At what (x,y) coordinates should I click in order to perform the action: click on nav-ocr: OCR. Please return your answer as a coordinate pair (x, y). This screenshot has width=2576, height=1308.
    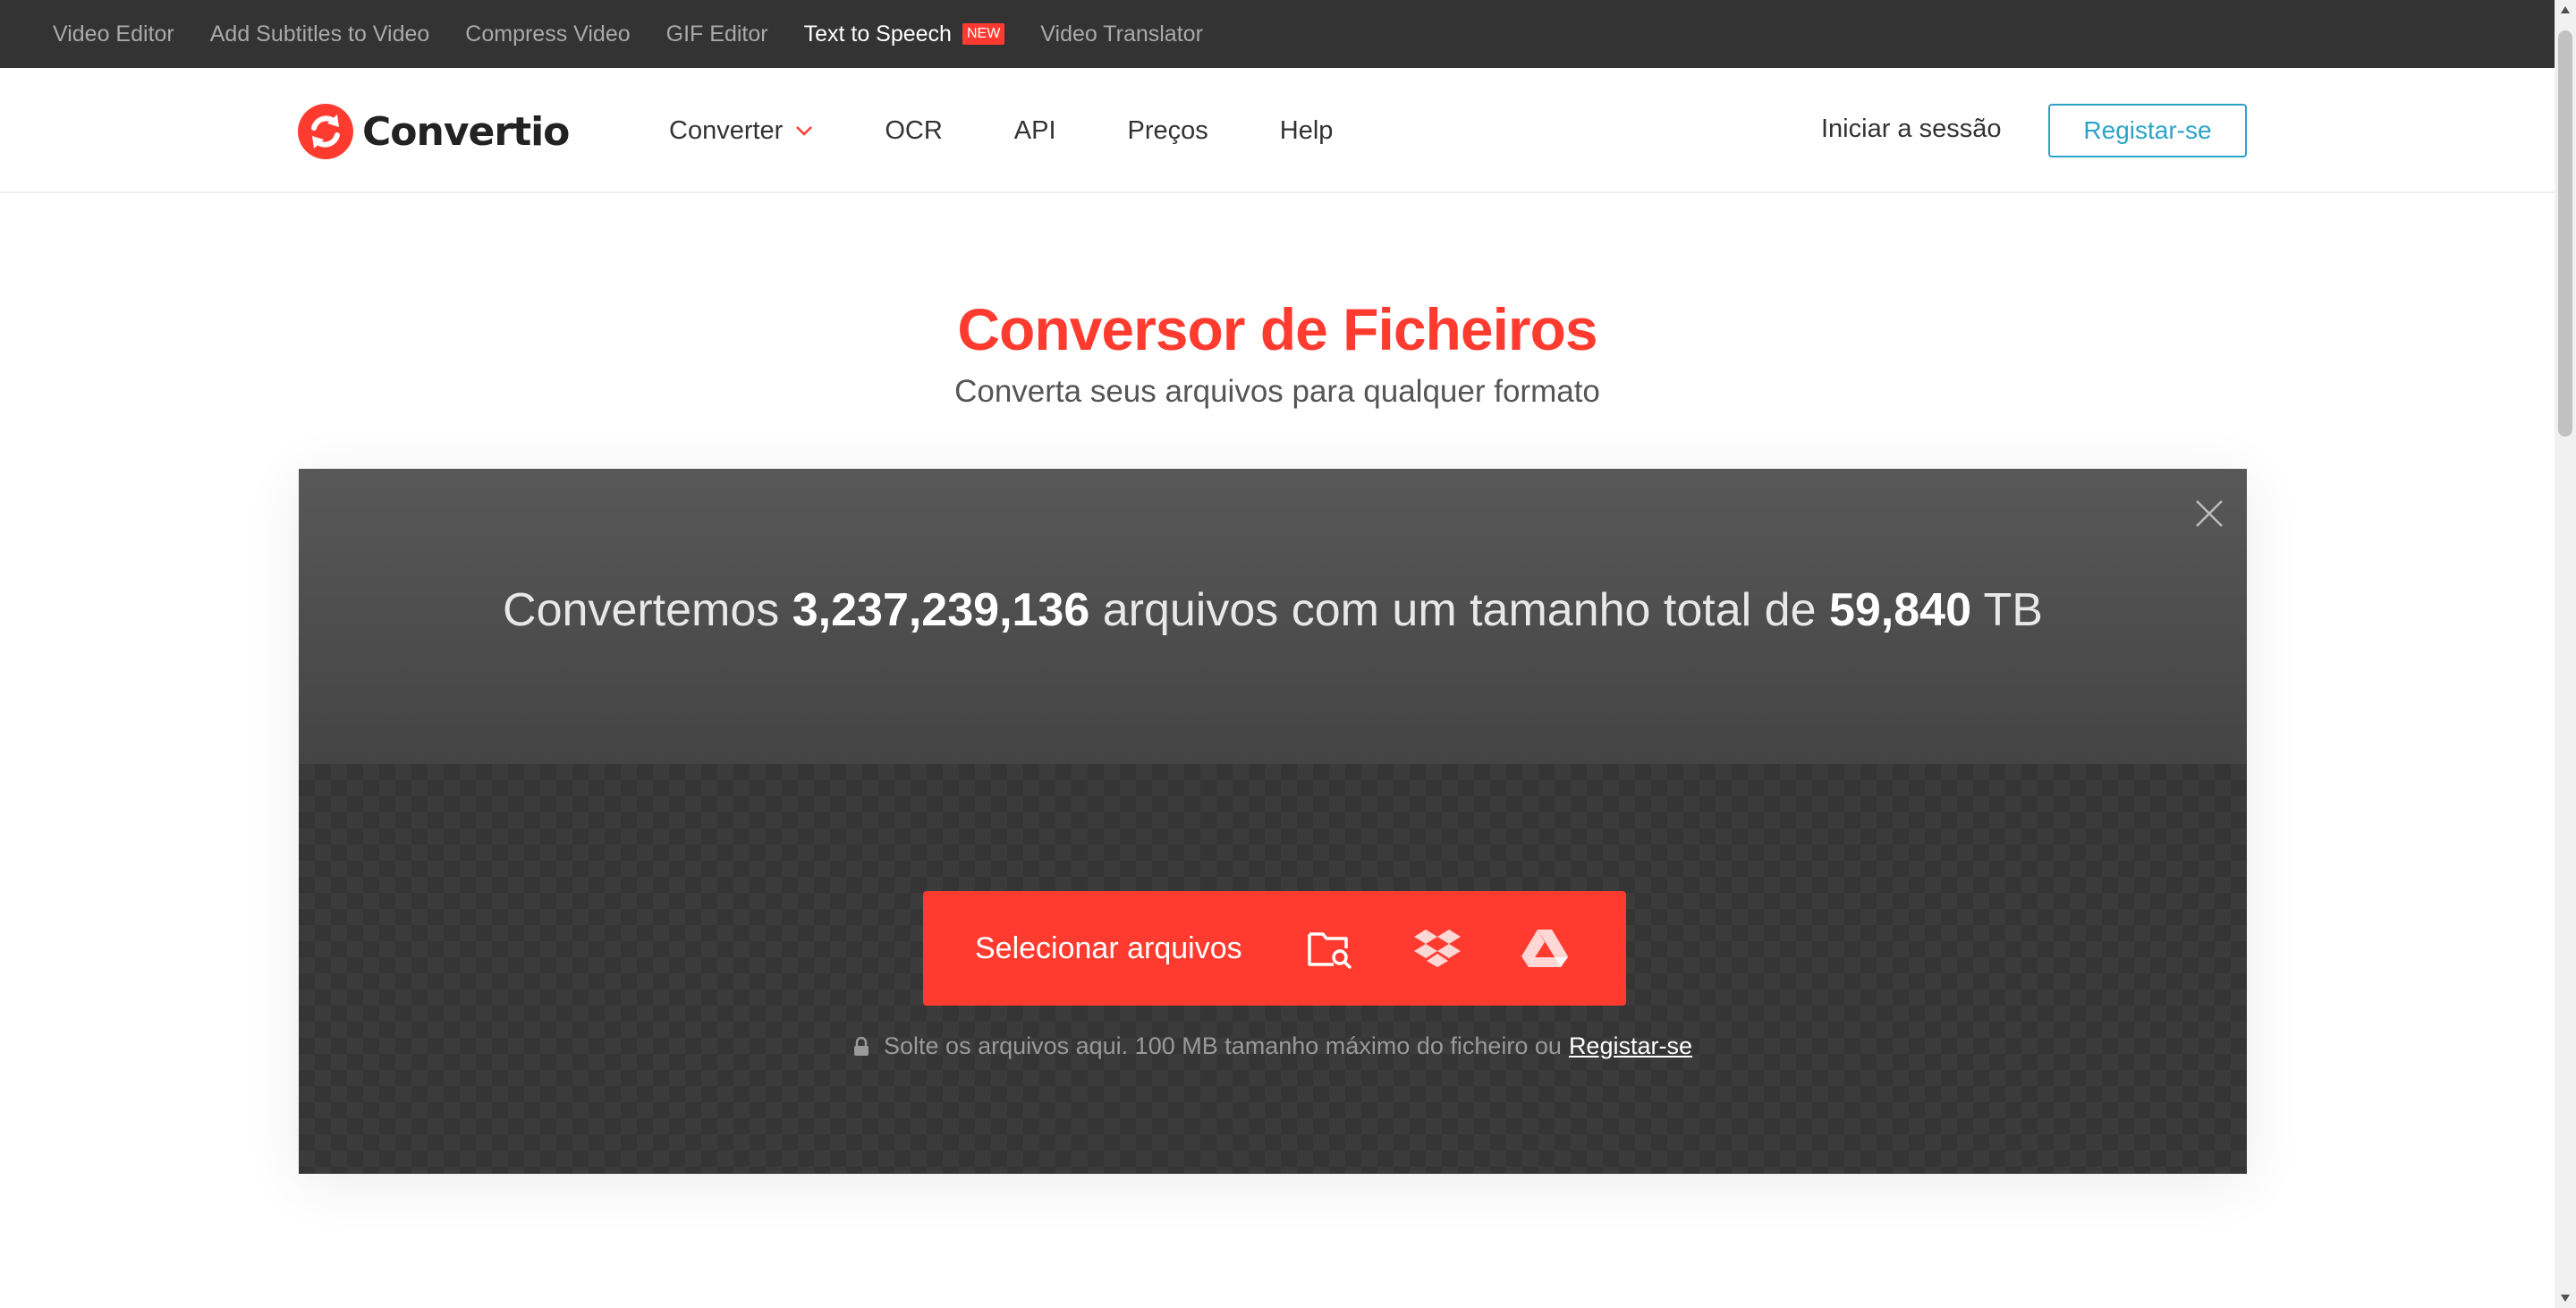
    Looking at the image, I should click on (913, 131).